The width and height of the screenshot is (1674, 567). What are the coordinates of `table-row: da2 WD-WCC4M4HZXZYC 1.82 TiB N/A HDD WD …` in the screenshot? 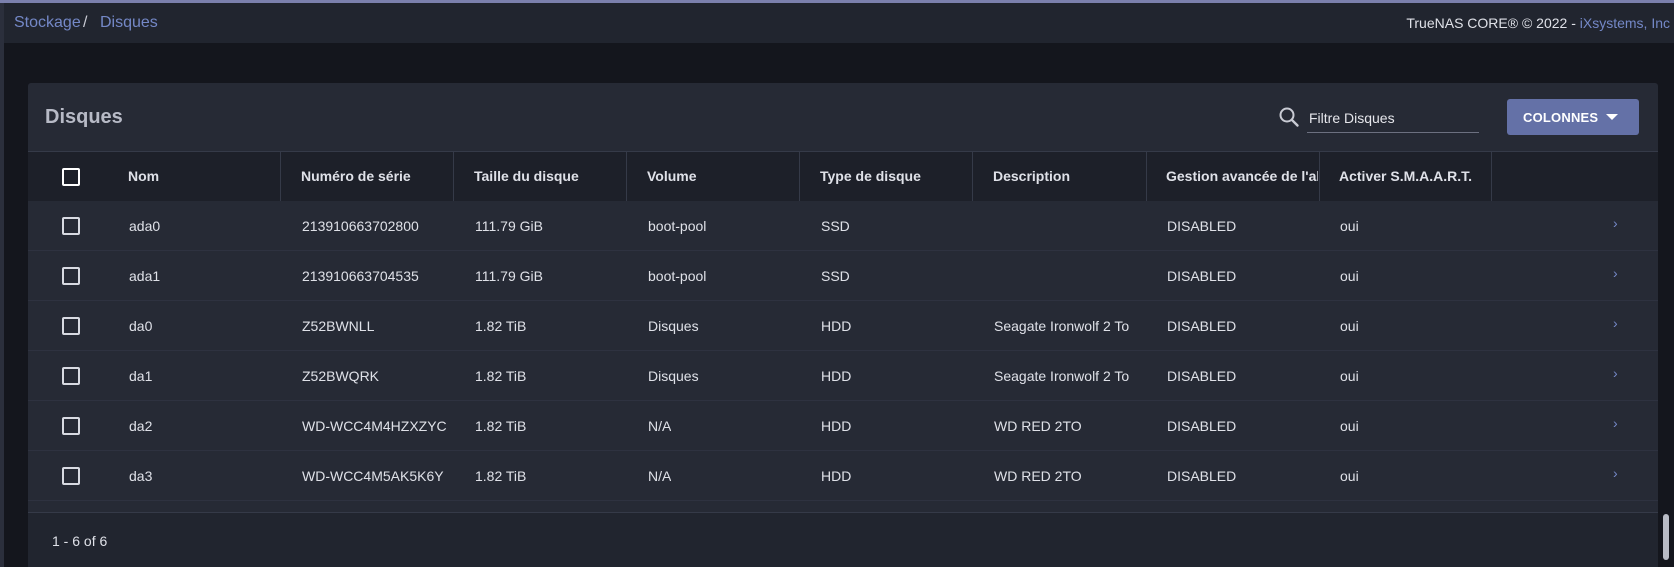 It's located at (843, 426).